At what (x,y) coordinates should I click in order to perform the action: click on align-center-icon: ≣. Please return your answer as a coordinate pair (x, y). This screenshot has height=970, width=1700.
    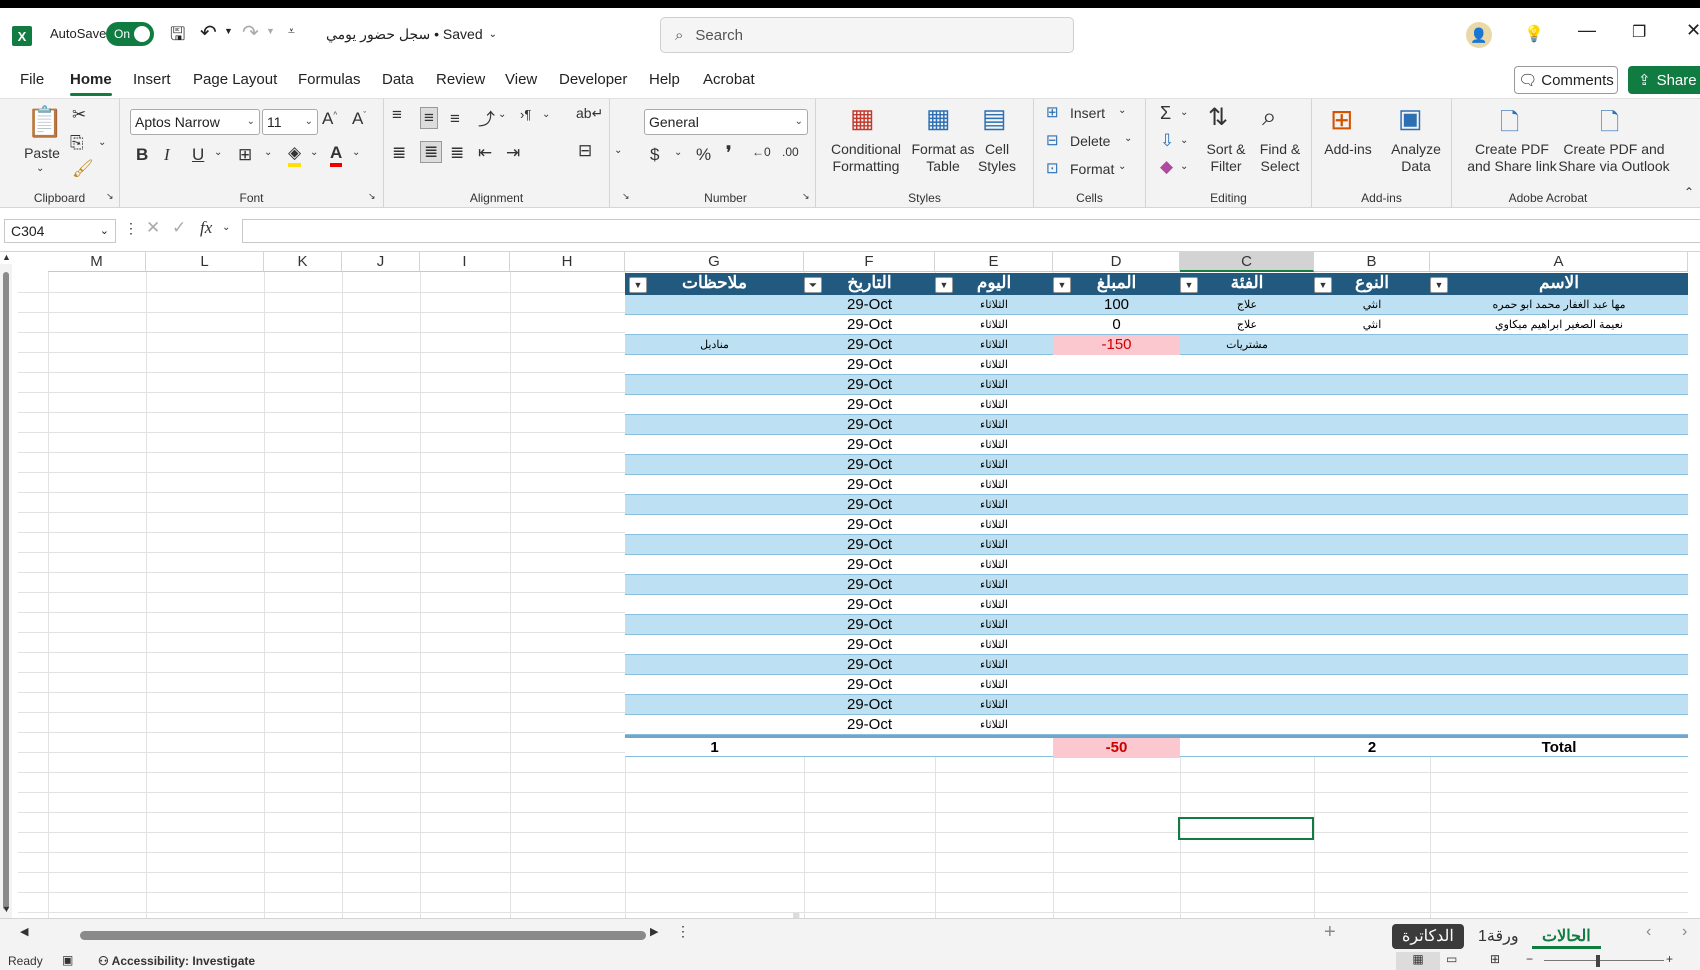
    Looking at the image, I should click on (431, 152).